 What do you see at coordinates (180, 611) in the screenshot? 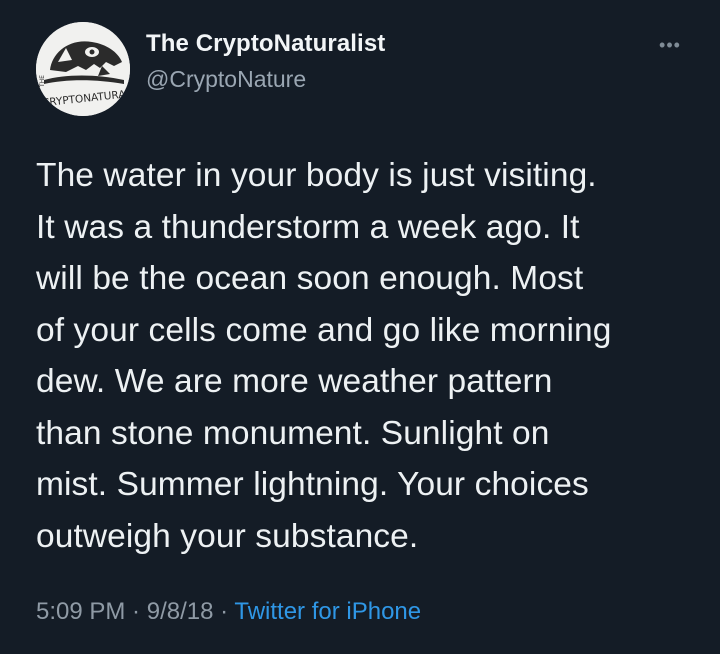
I see `tweet-date: 9/8/18` at bounding box center [180, 611].